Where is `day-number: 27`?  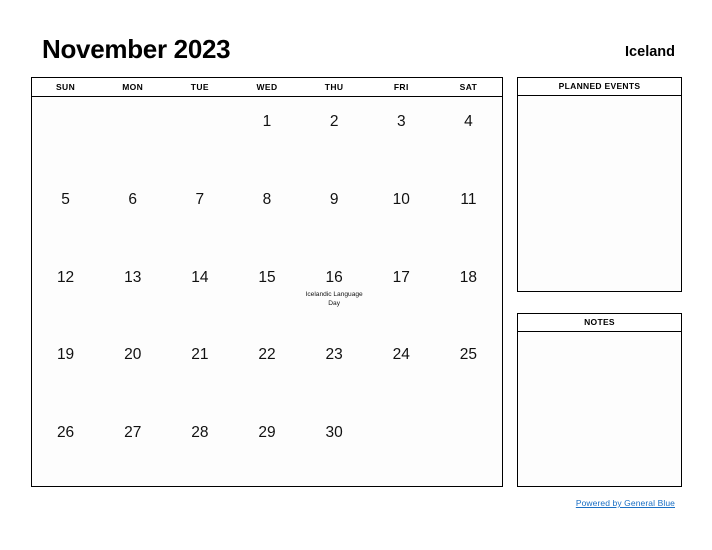 day-number: 27 is located at coordinates (133, 433).